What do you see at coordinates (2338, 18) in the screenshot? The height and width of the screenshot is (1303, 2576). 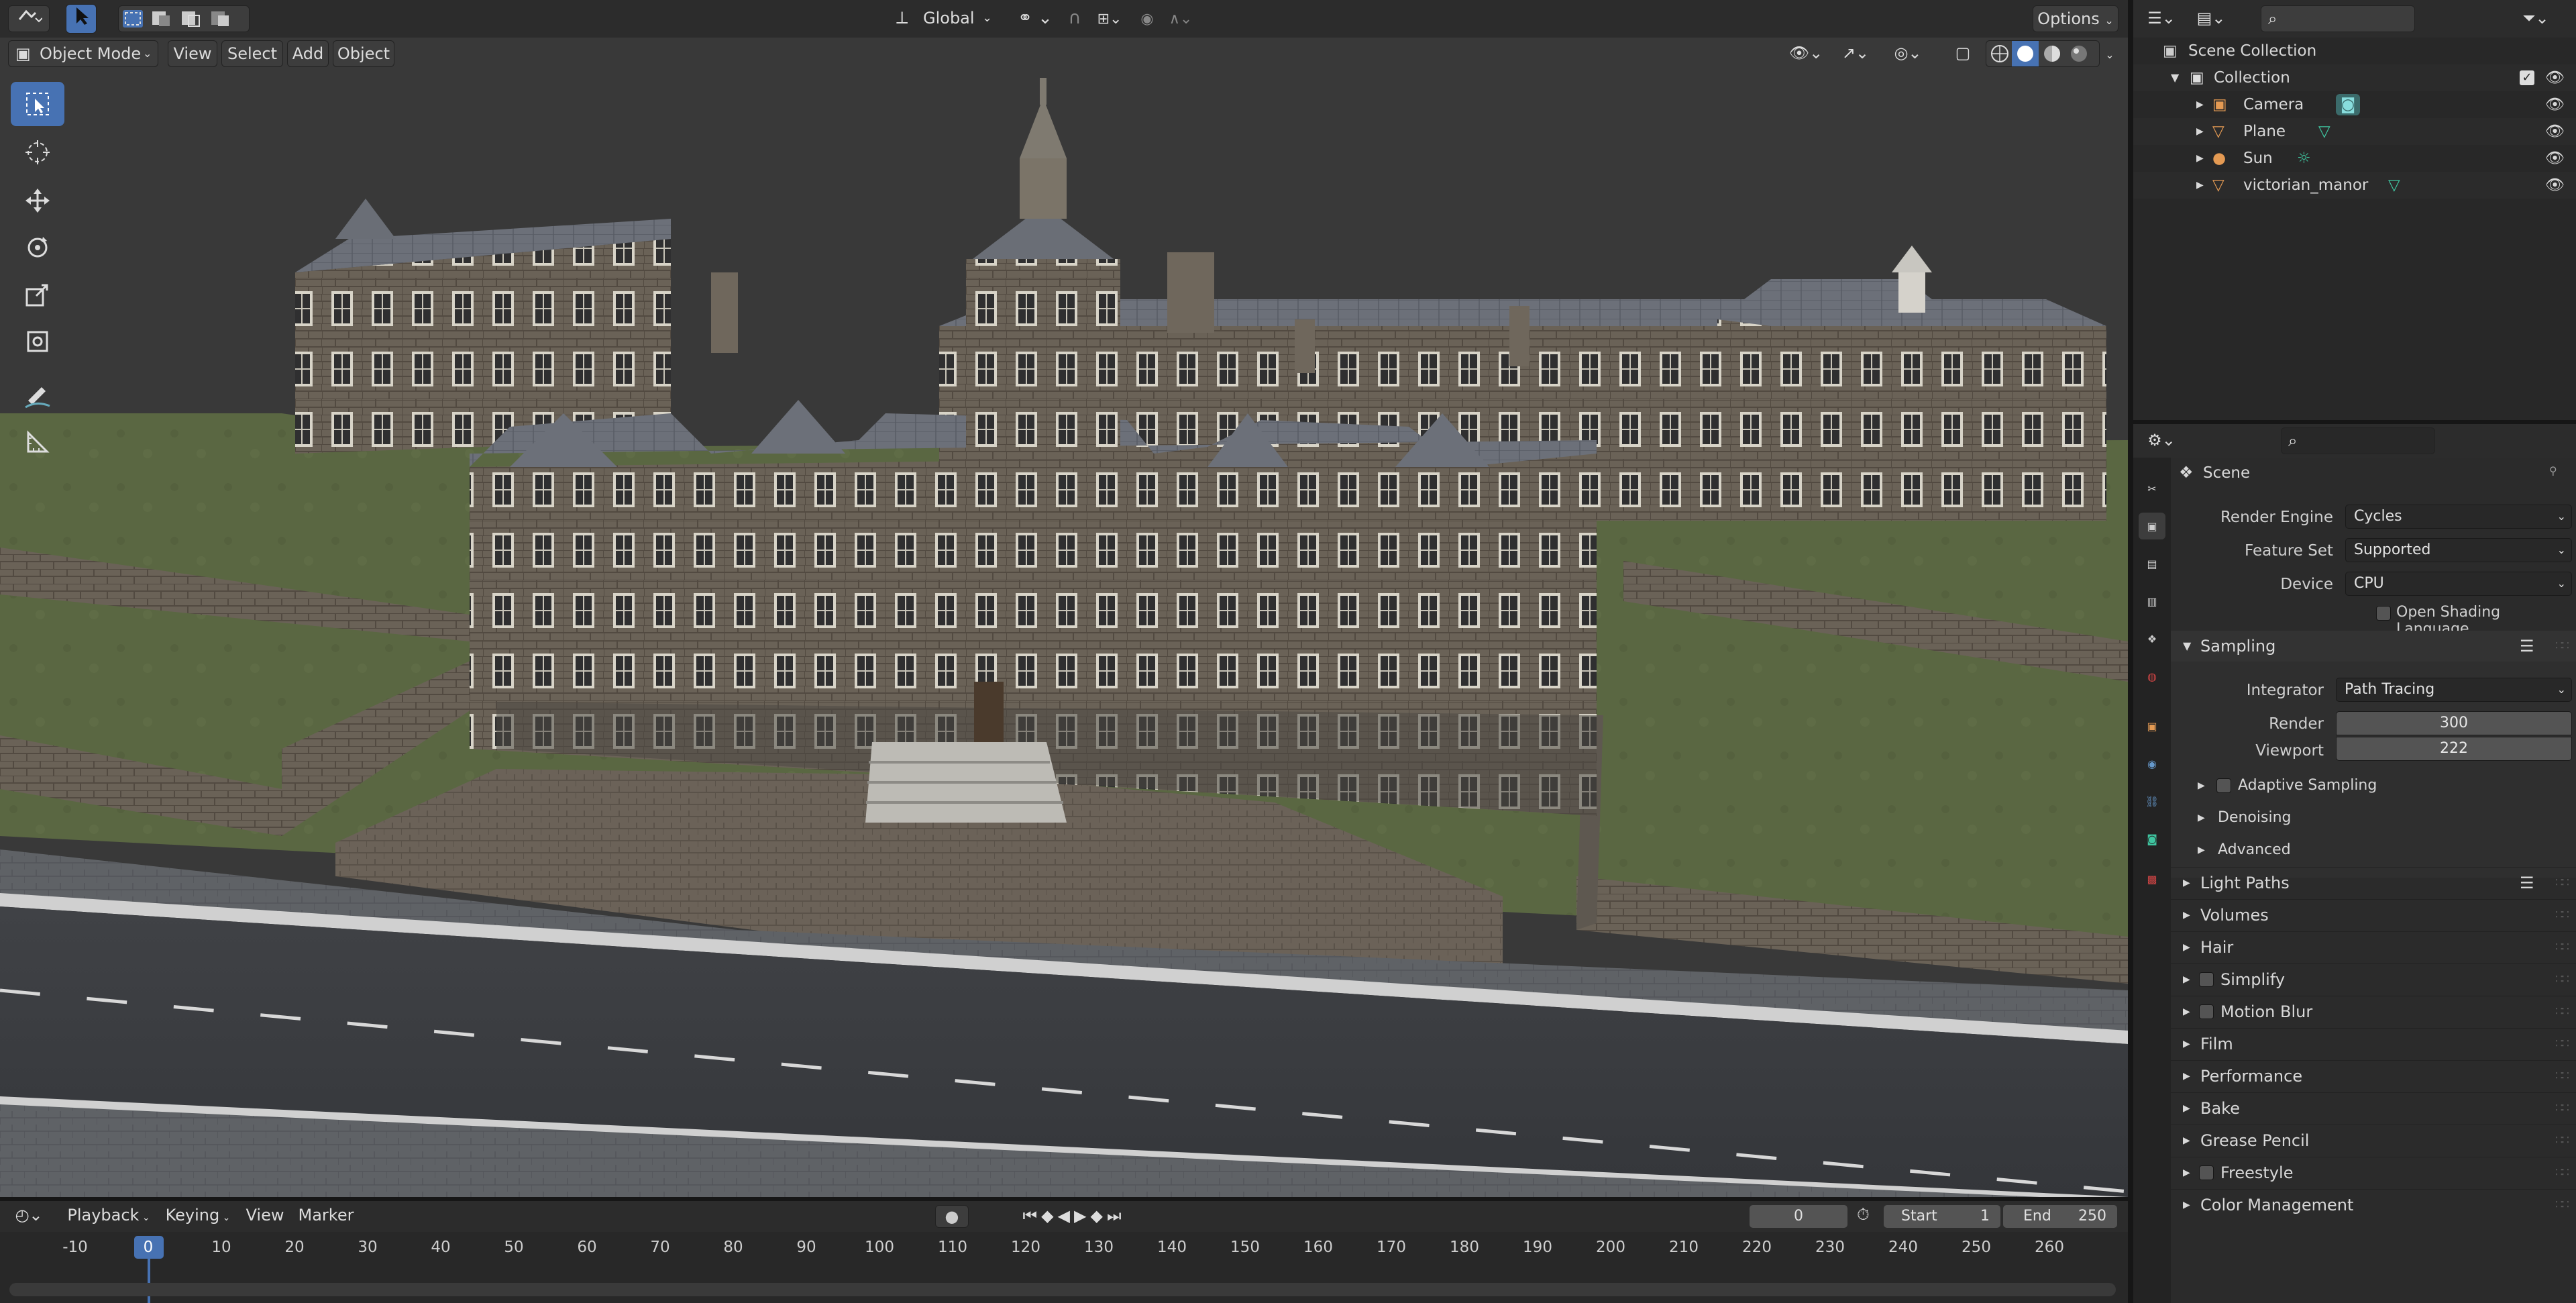 I see `outliner-search-input: ⌕` at bounding box center [2338, 18].